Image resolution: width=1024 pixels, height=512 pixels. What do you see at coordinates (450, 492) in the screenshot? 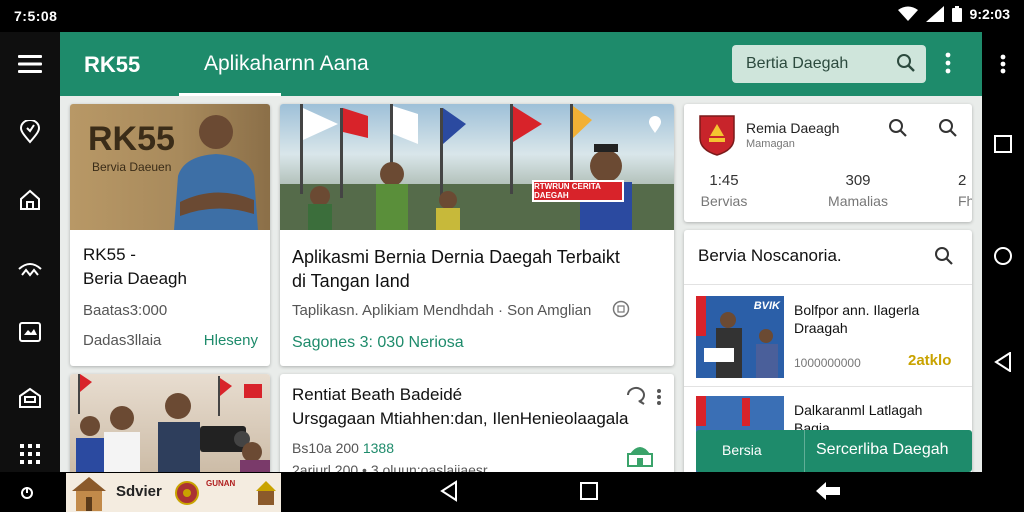
I see `nav-back-icon` at bounding box center [450, 492].